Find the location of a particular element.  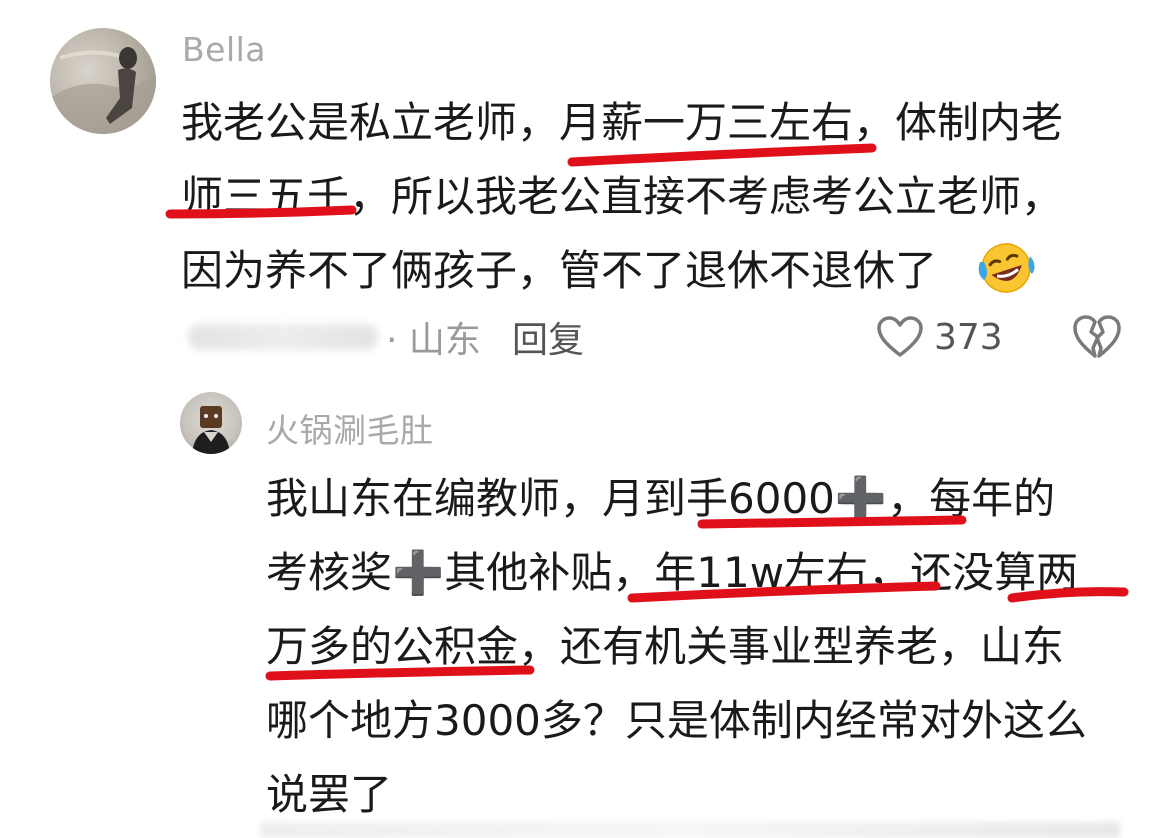

comment-location: · 山东 is located at coordinates (433, 340).